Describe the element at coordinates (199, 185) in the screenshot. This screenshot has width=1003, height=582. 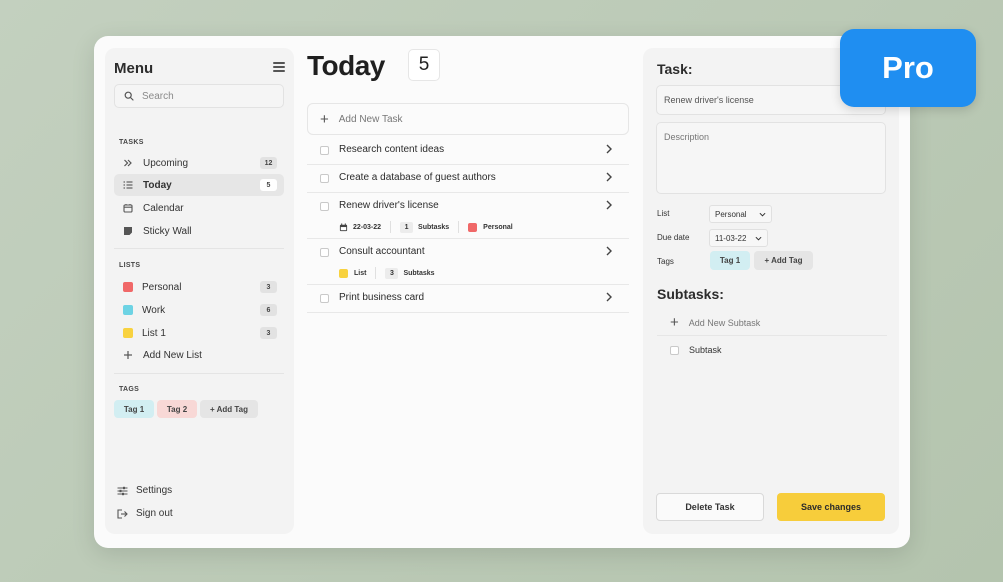
I see `sidebar-item-today: Today 5` at that location.